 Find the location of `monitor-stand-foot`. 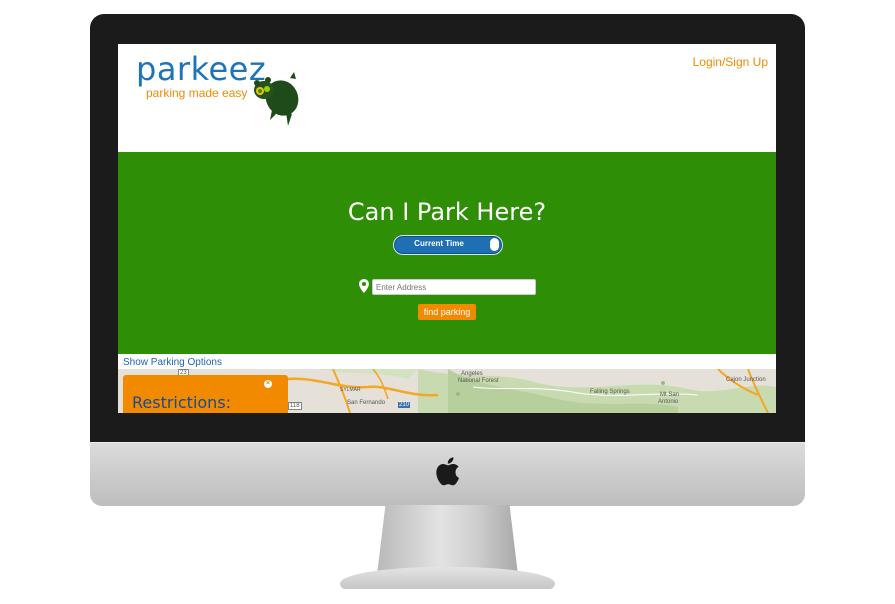

monitor-stand-foot is located at coordinates (447, 578).